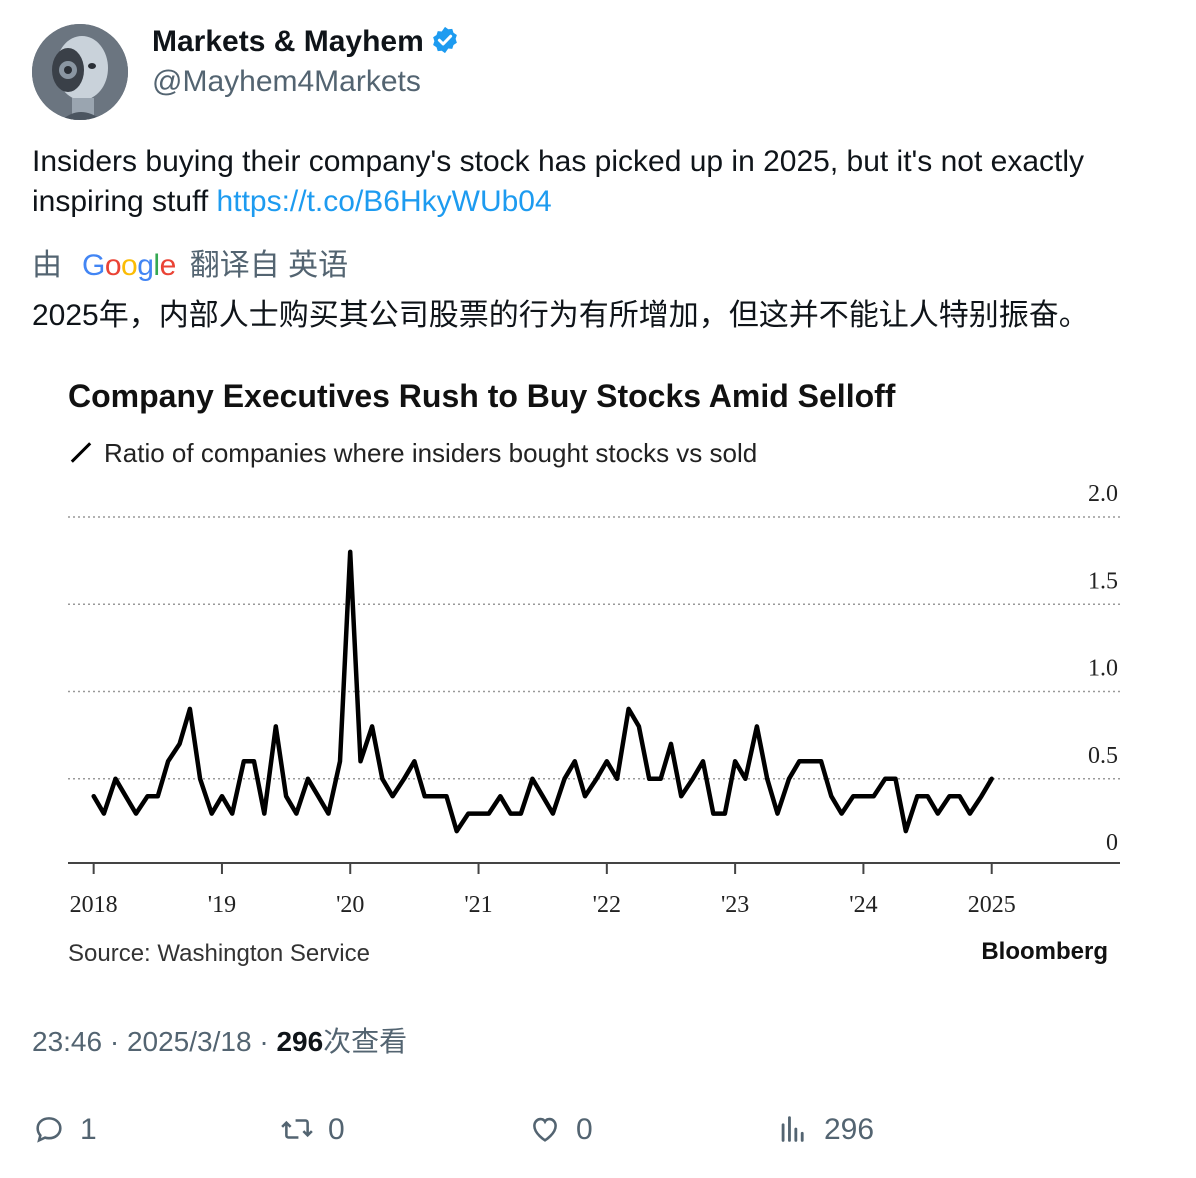 Image resolution: width=1196 pixels, height=1178 pixels. Describe the element at coordinates (445, 44) in the screenshot. I see `verified-badge-icon` at that location.